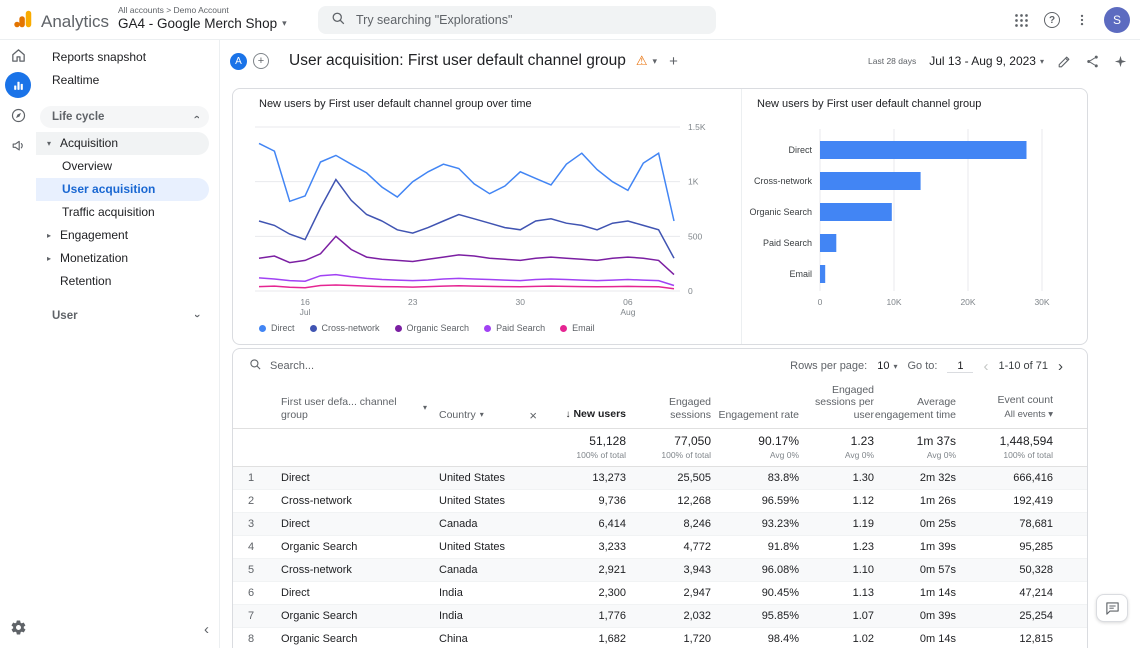 Image resolution: width=1140 pixels, height=648 pixels. What do you see at coordinates (690, 291) in the screenshot?
I see `y-axis-label: 0` at bounding box center [690, 291].